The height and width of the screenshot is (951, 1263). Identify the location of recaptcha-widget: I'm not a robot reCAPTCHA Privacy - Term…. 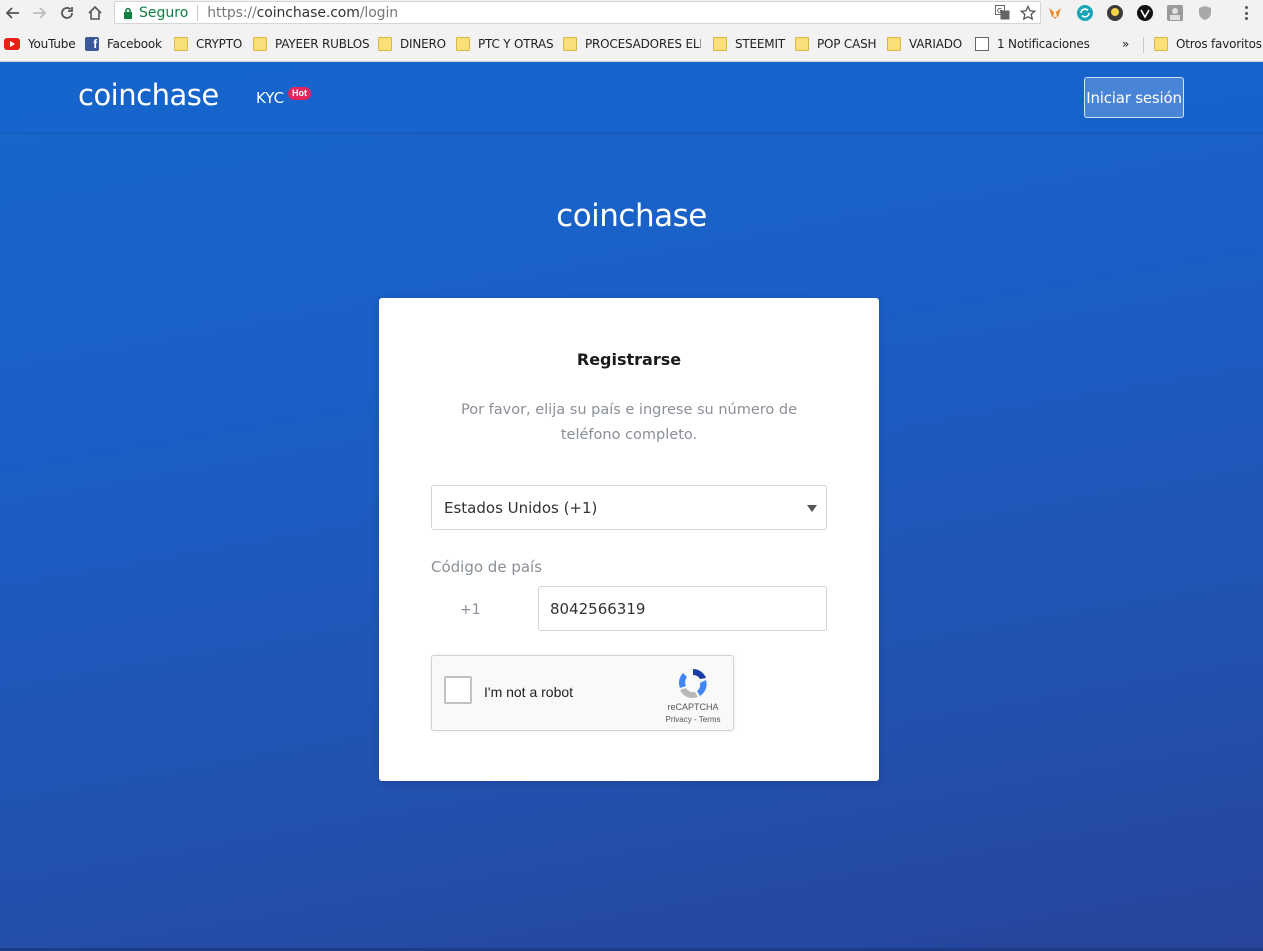
(582, 693).